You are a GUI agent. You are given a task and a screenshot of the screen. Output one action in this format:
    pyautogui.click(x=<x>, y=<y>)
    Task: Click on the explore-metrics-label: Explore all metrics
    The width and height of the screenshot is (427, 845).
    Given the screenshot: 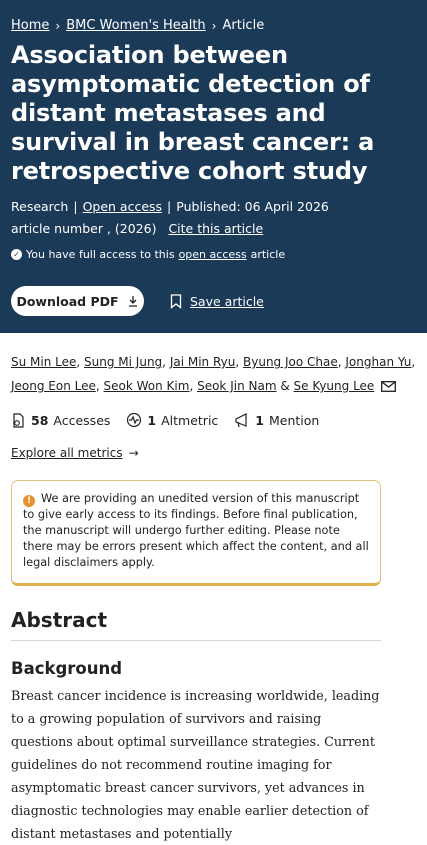 What is the action you would take?
    pyautogui.click(x=67, y=453)
    